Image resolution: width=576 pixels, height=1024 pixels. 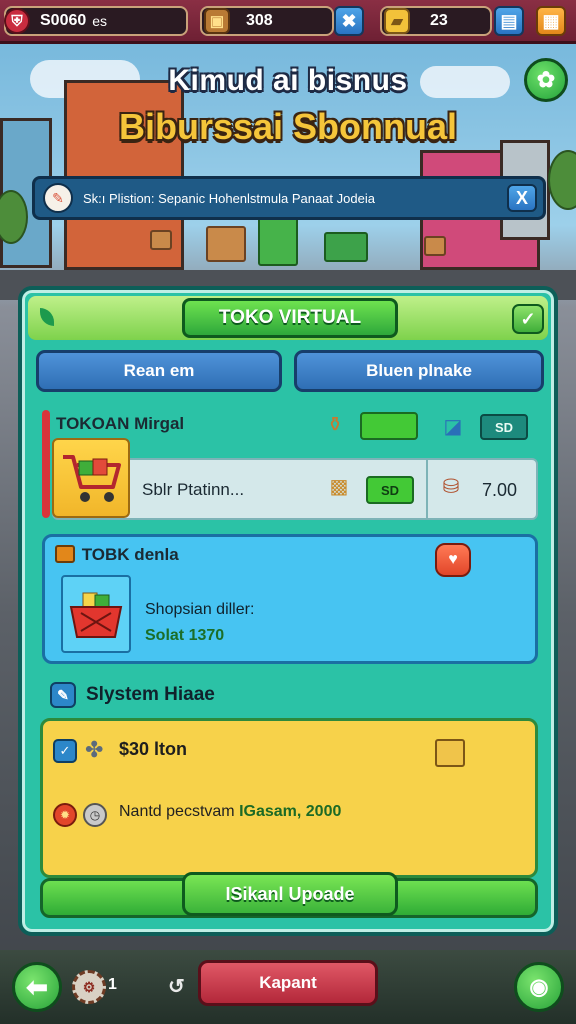 What do you see at coordinates (288, 983) in the screenshot?
I see `exit-button: Kapant` at bounding box center [288, 983].